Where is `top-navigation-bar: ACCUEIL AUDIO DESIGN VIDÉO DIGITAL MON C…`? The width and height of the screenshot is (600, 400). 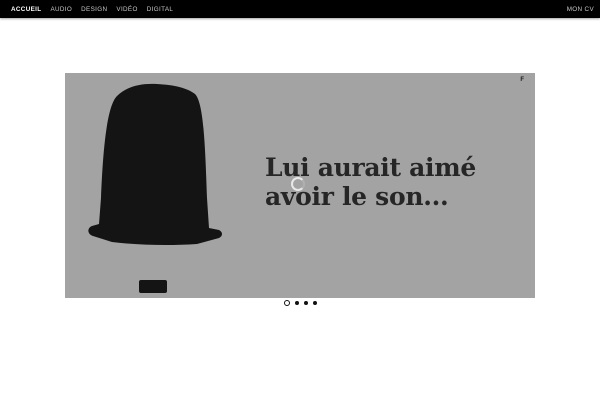
top-navigation-bar: ACCUEIL AUDIO DESIGN VIDÉO DIGITAL MON C… is located at coordinates (300, 9).